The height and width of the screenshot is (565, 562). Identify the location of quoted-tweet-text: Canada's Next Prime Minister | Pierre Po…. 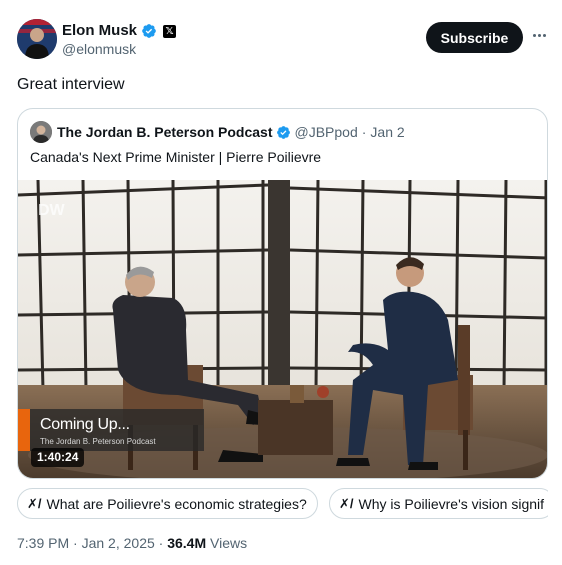
(176, 157).